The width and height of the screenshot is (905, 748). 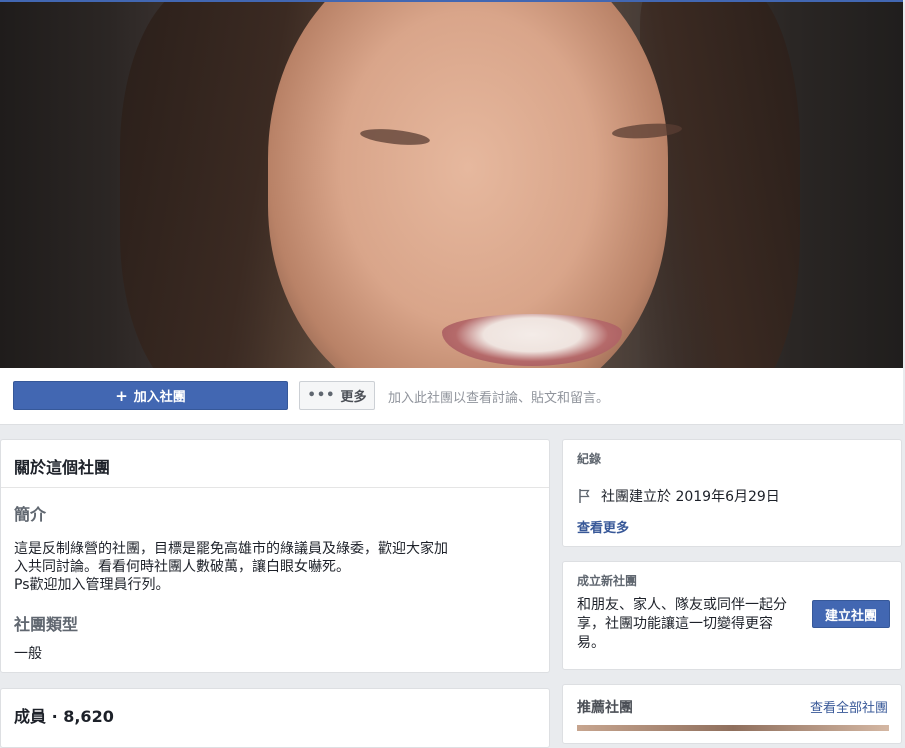 I want to click on group-type-value: 一般, so click(x=28, y=654).